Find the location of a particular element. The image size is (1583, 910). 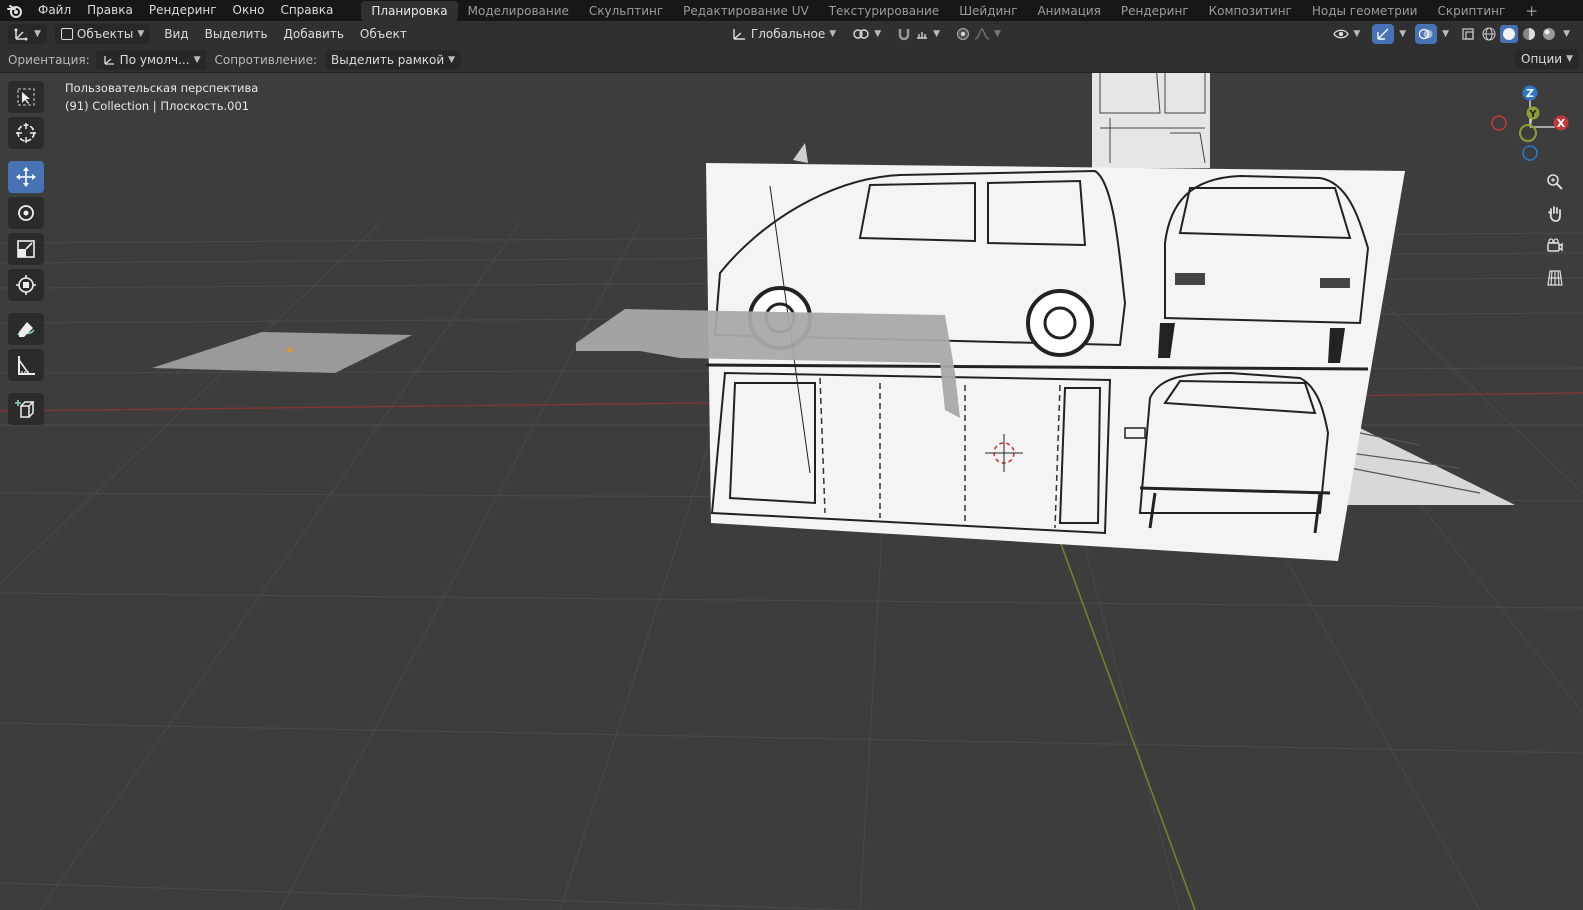

gizmo-y-label: Y is located at coordinates (1532, 114).